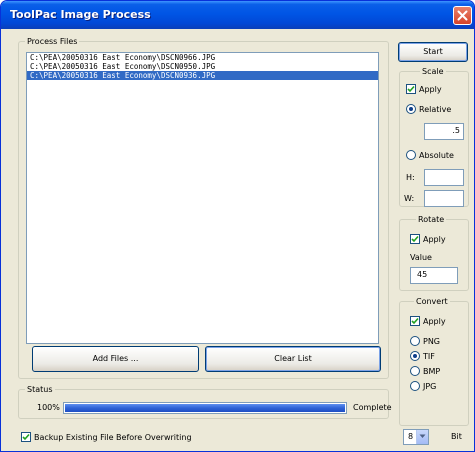 This screenshot has height=452, width=475. I want to click on convert-apply-checkbox: Apply, so click(428, 321).